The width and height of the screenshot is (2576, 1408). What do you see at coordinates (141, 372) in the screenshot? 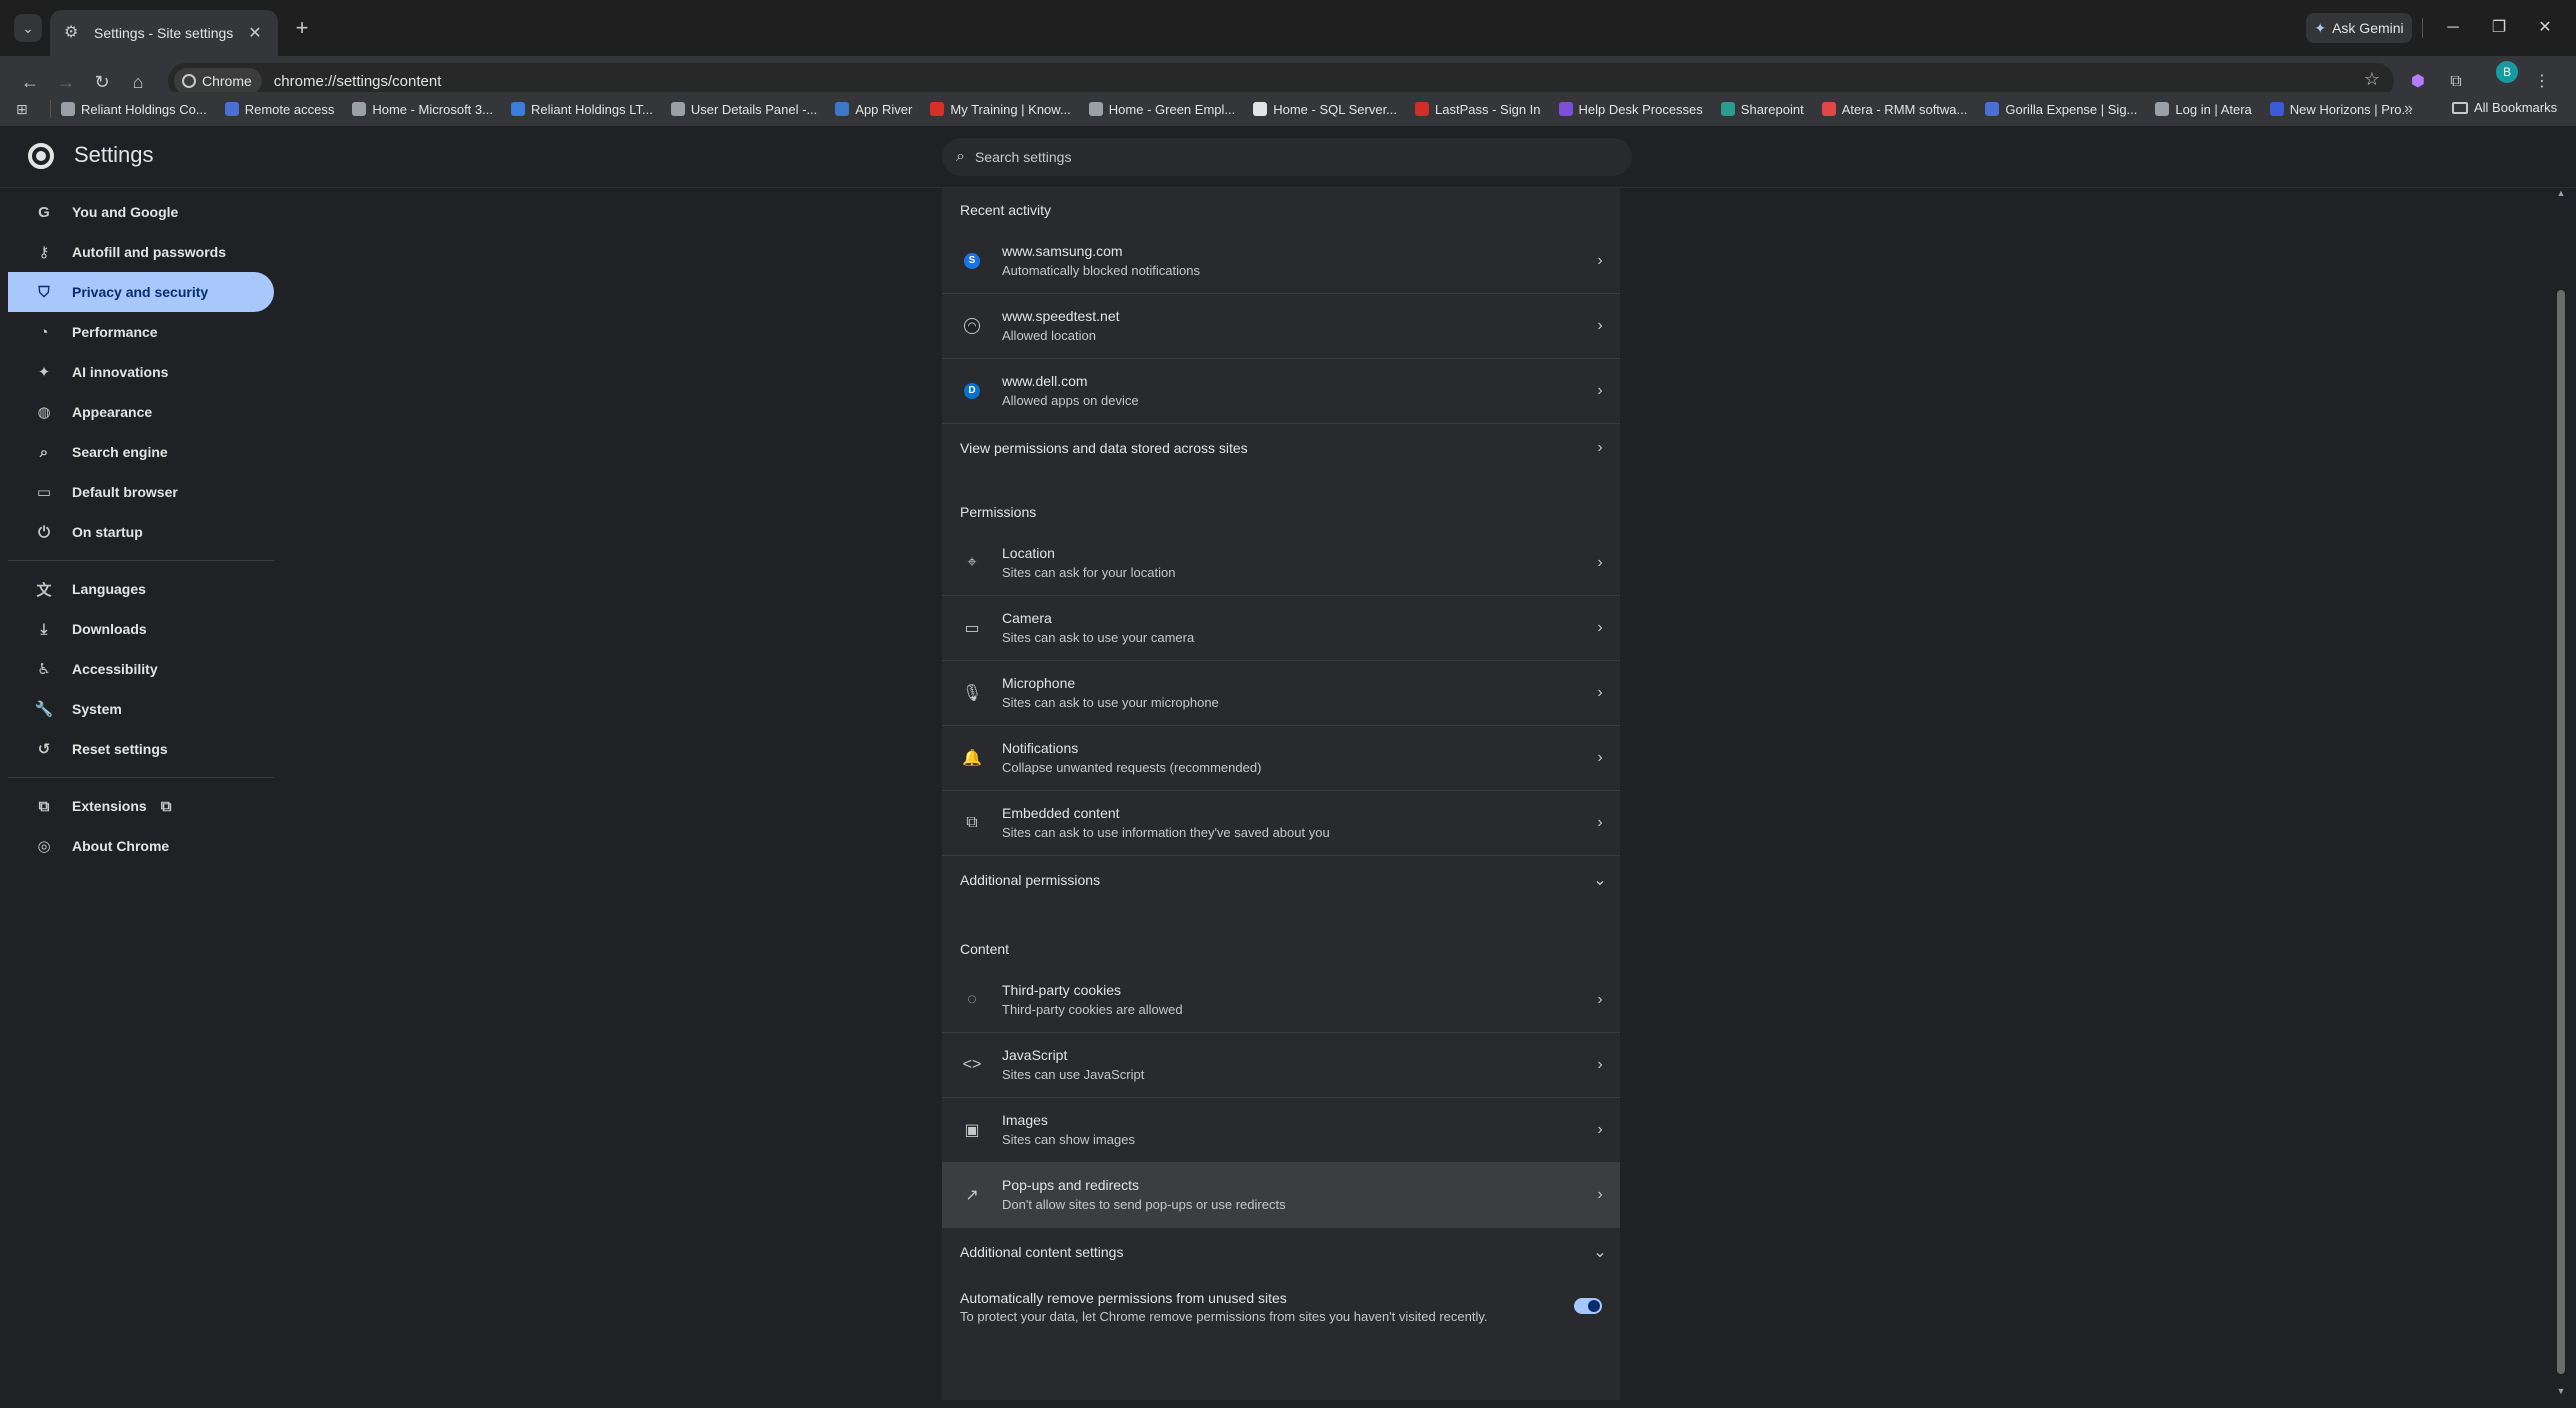
I see `sidebar-item-ai-innovations: ✦ AI innovations` at bounding box center [141, 372].